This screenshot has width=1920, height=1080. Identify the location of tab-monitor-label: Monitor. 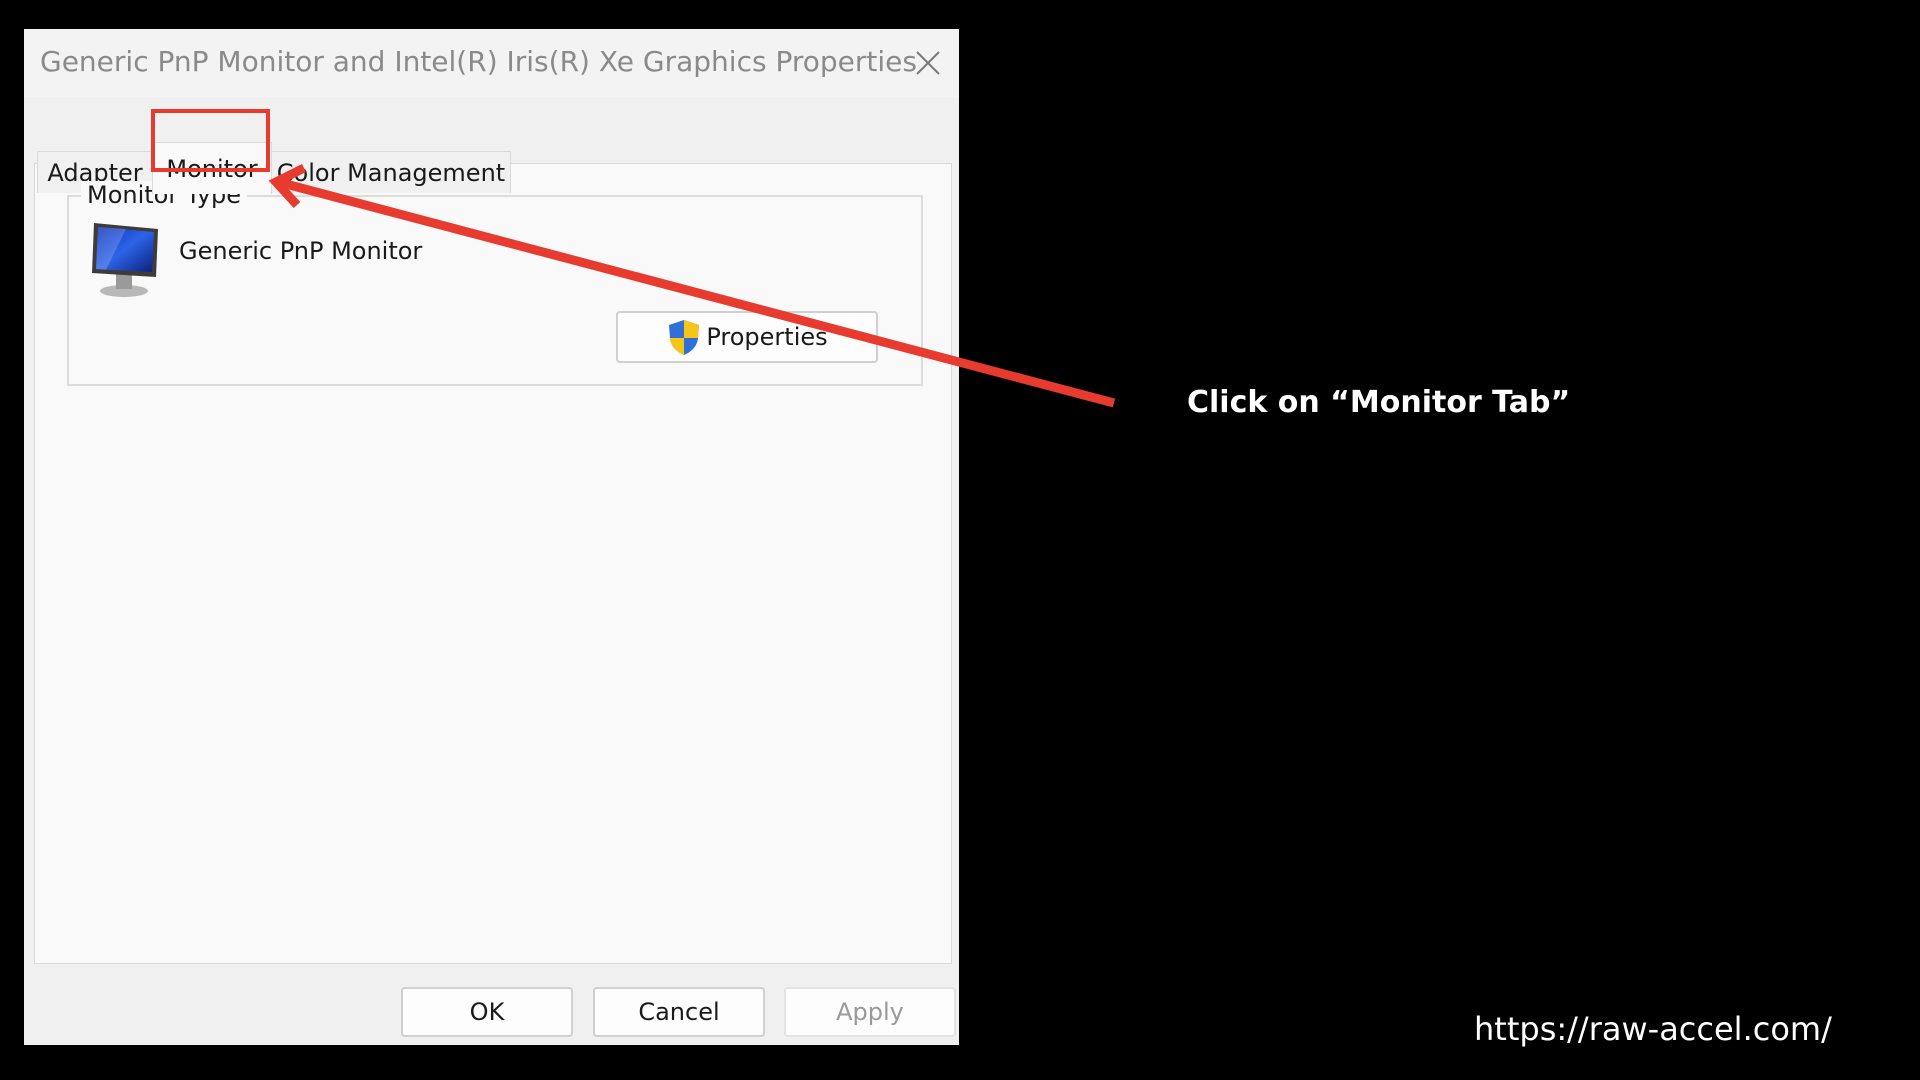
(212, 168).